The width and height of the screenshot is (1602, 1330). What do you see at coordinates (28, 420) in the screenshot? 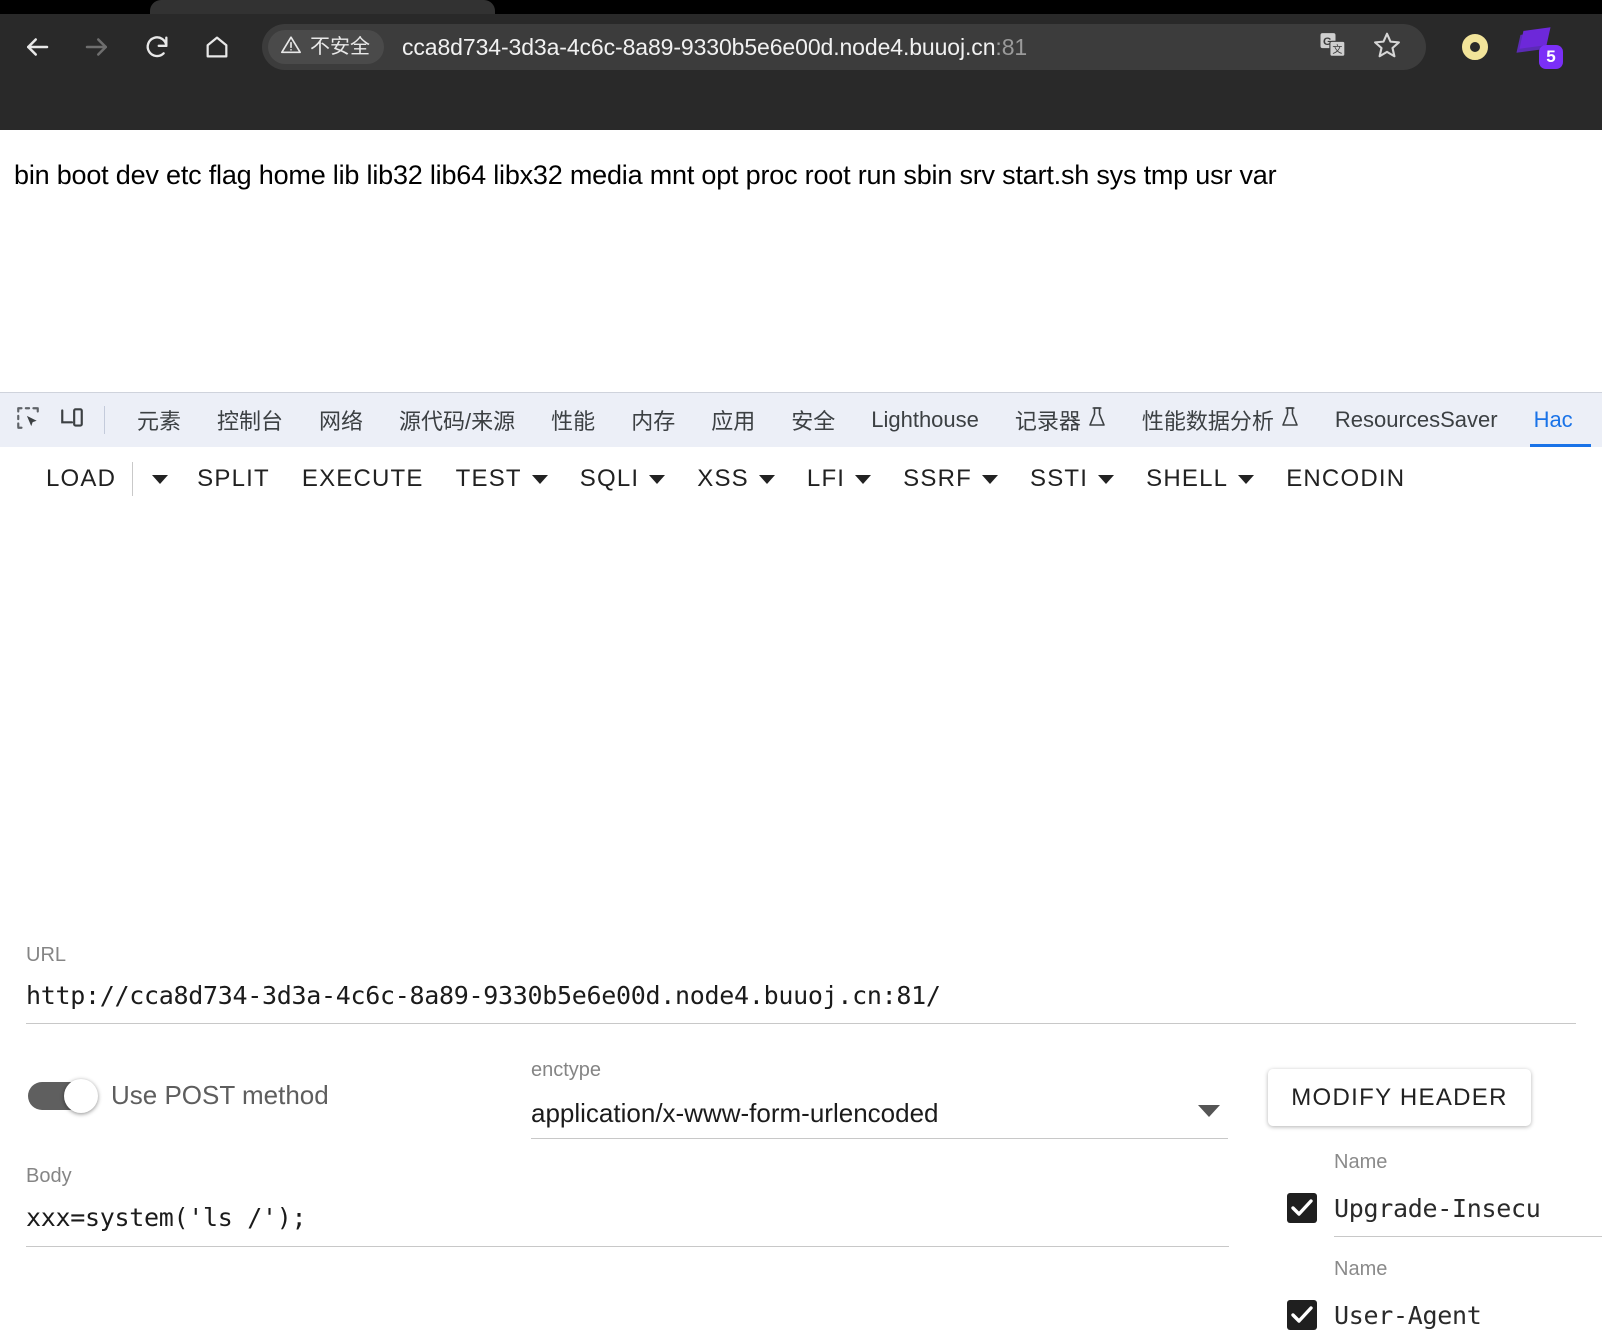
I see `inspect-element-button` at bounding box center [28, 420].